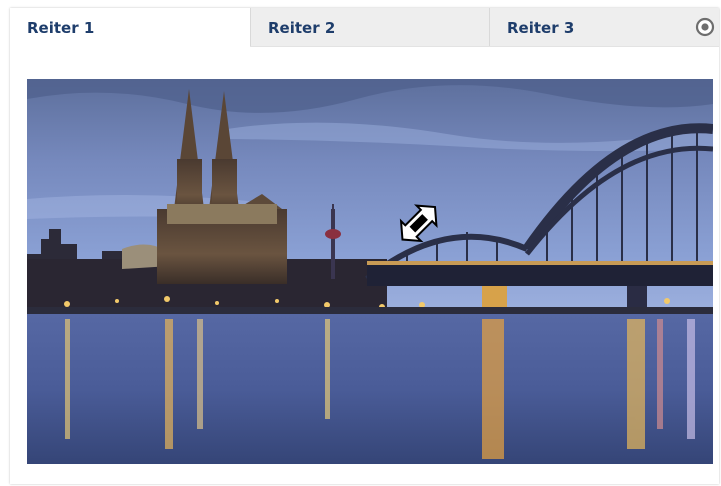 This screenshot has width=721, height=486. Describe the element at coordinates (130, 27) in the screenshot. I see `tab-reiter-1: Reiter 1` at that location.